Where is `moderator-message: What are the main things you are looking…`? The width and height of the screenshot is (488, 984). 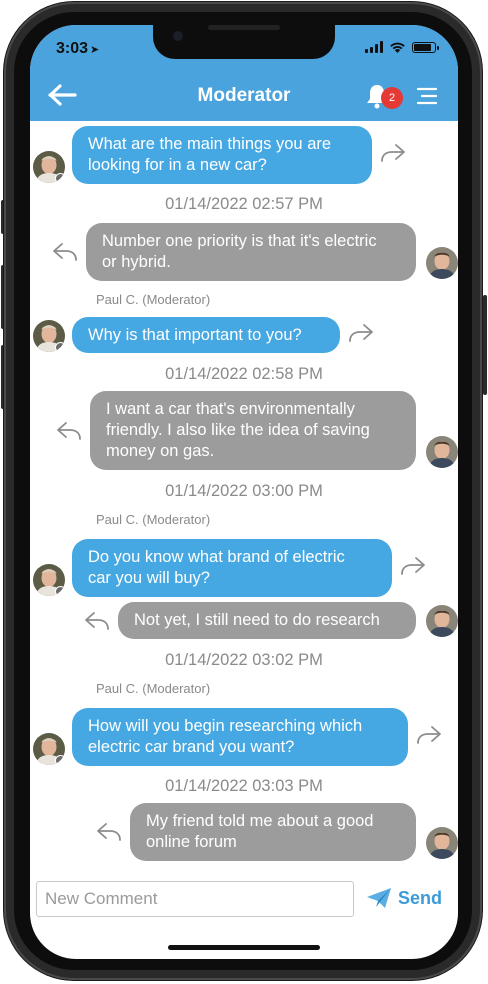 moderator-message: What are the main things you are looking… is located at coordinates (222, 155).